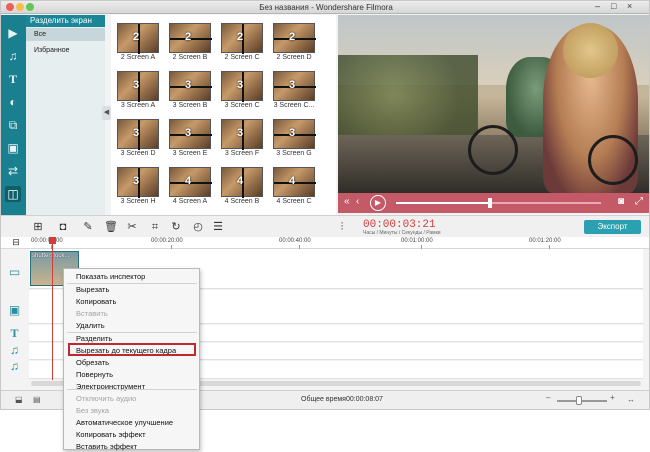 The image size is (650, 452). I want to click on music-icon: ♫, so click(13, 56).